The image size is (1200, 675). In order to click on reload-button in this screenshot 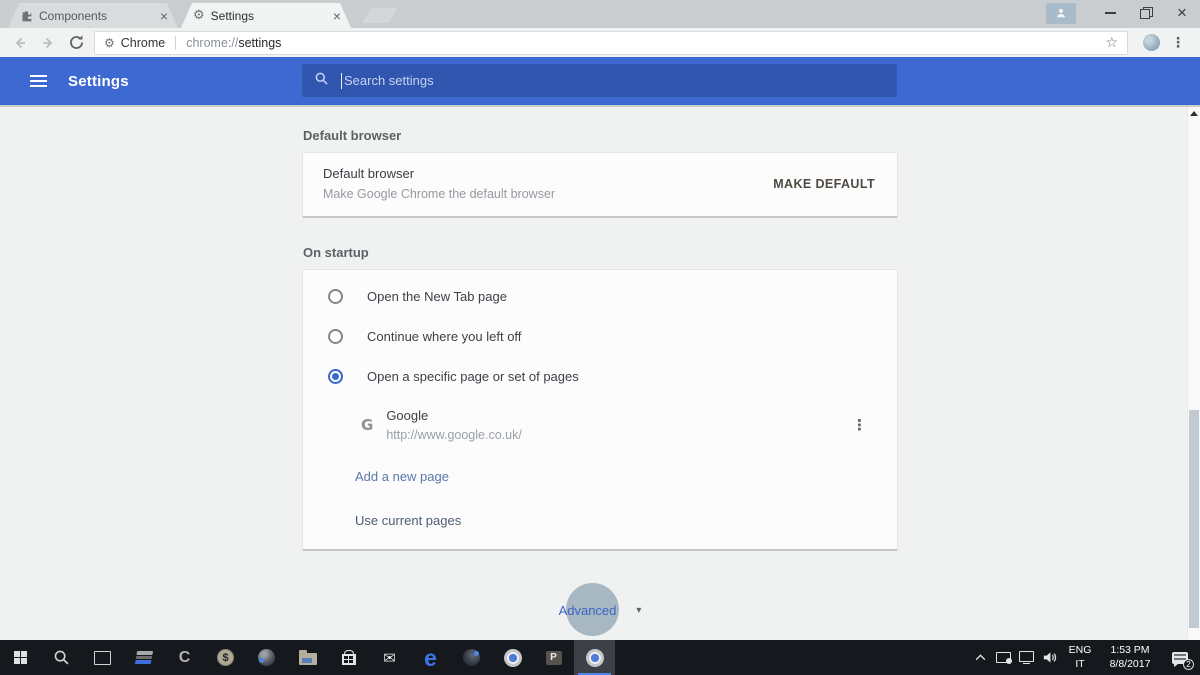, I will do `click(76, 43)`.